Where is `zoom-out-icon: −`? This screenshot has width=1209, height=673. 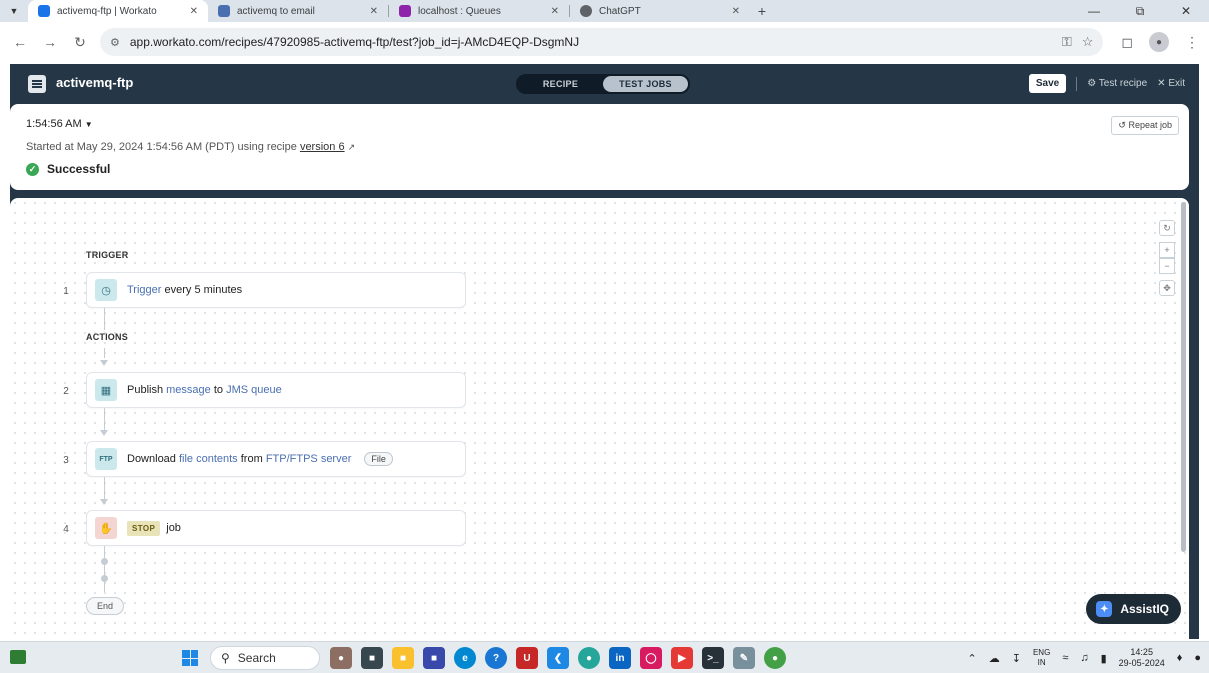 zoom-out-icon: − is located at coordinates (1167, 266).